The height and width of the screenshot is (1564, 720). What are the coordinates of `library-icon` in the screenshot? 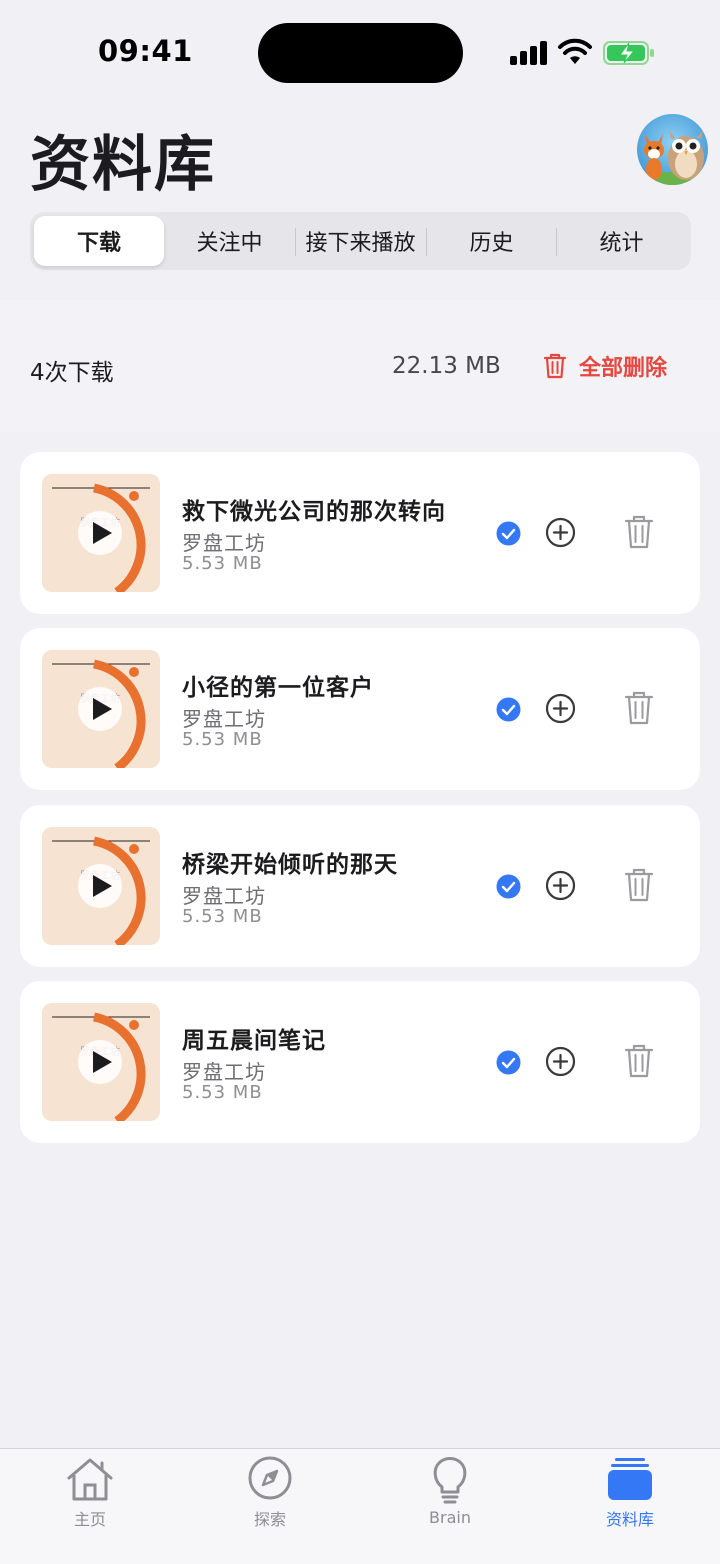 It's located at (630, 1479).